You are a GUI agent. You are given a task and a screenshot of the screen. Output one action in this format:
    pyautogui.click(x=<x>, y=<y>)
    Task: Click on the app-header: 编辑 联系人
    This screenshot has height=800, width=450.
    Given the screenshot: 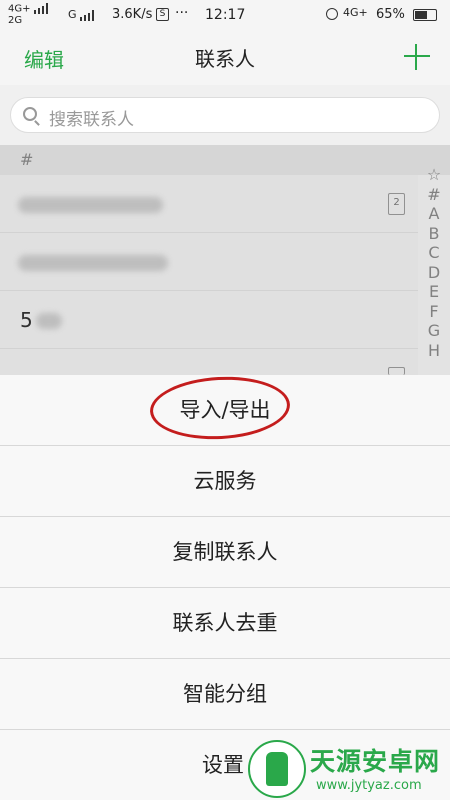 What is the action you would take?
    pyautogui.click(x=225, y=57)
    